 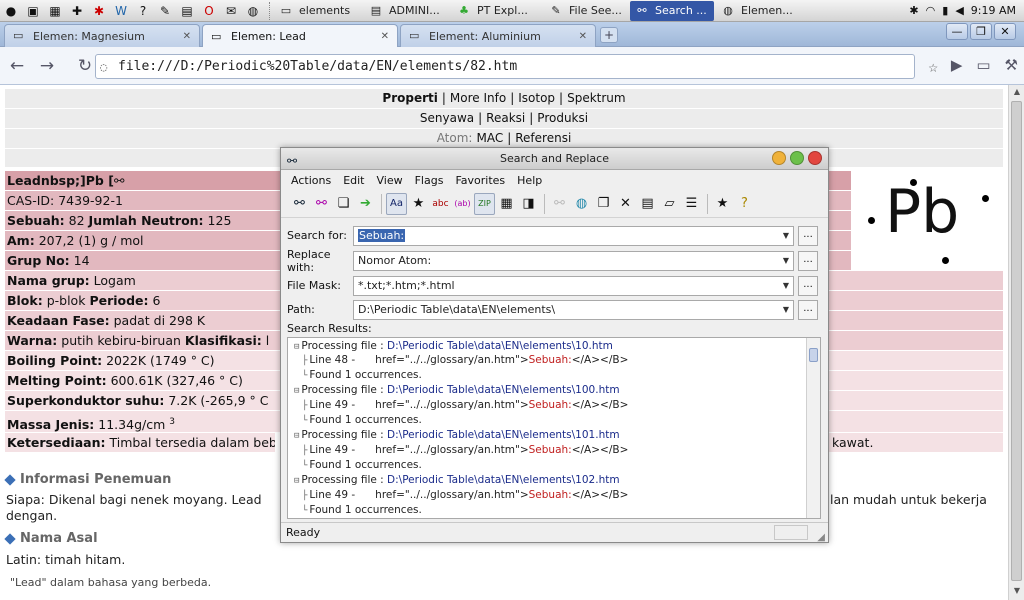 I want to click on minimize-icon: —, so click(x=957, y=31).